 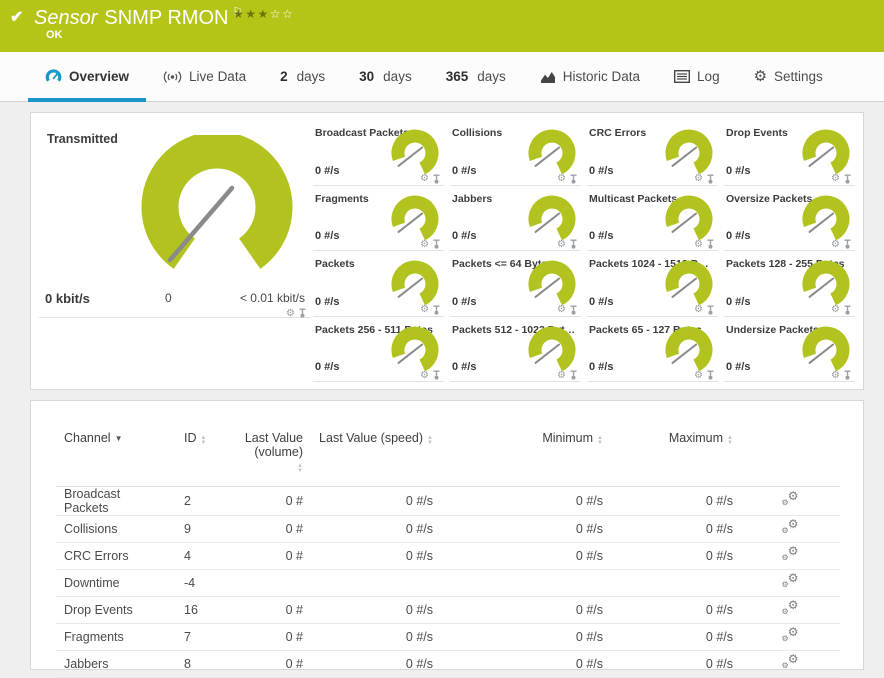 I want to click on tab-365-days: 365 days, so click(x=476, y=76).